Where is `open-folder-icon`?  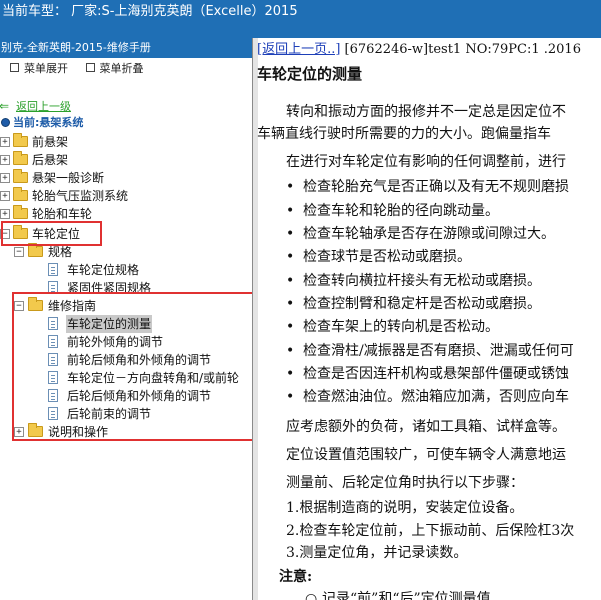
open-folder-icon is located at coordinates (35, 250).